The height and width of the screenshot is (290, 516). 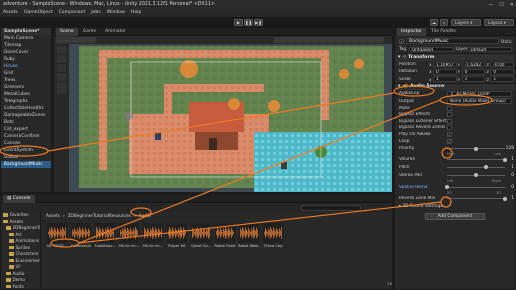 I want to click on transform-x-field: 0, so click(x=445, y=71).